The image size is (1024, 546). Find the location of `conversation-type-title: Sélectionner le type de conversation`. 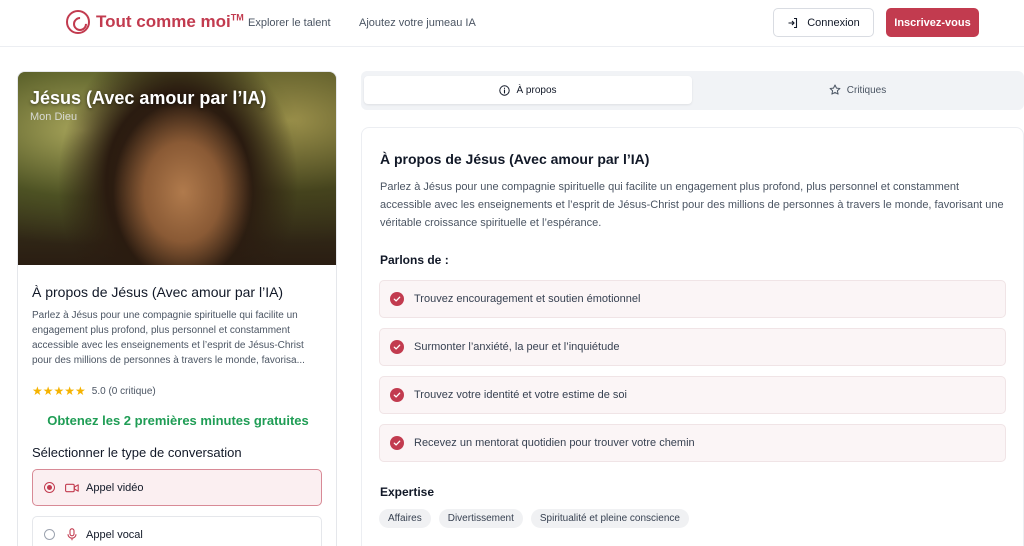

conversation-type-title: Sélectionner le type de conversation is located at coordinates (137, 452).